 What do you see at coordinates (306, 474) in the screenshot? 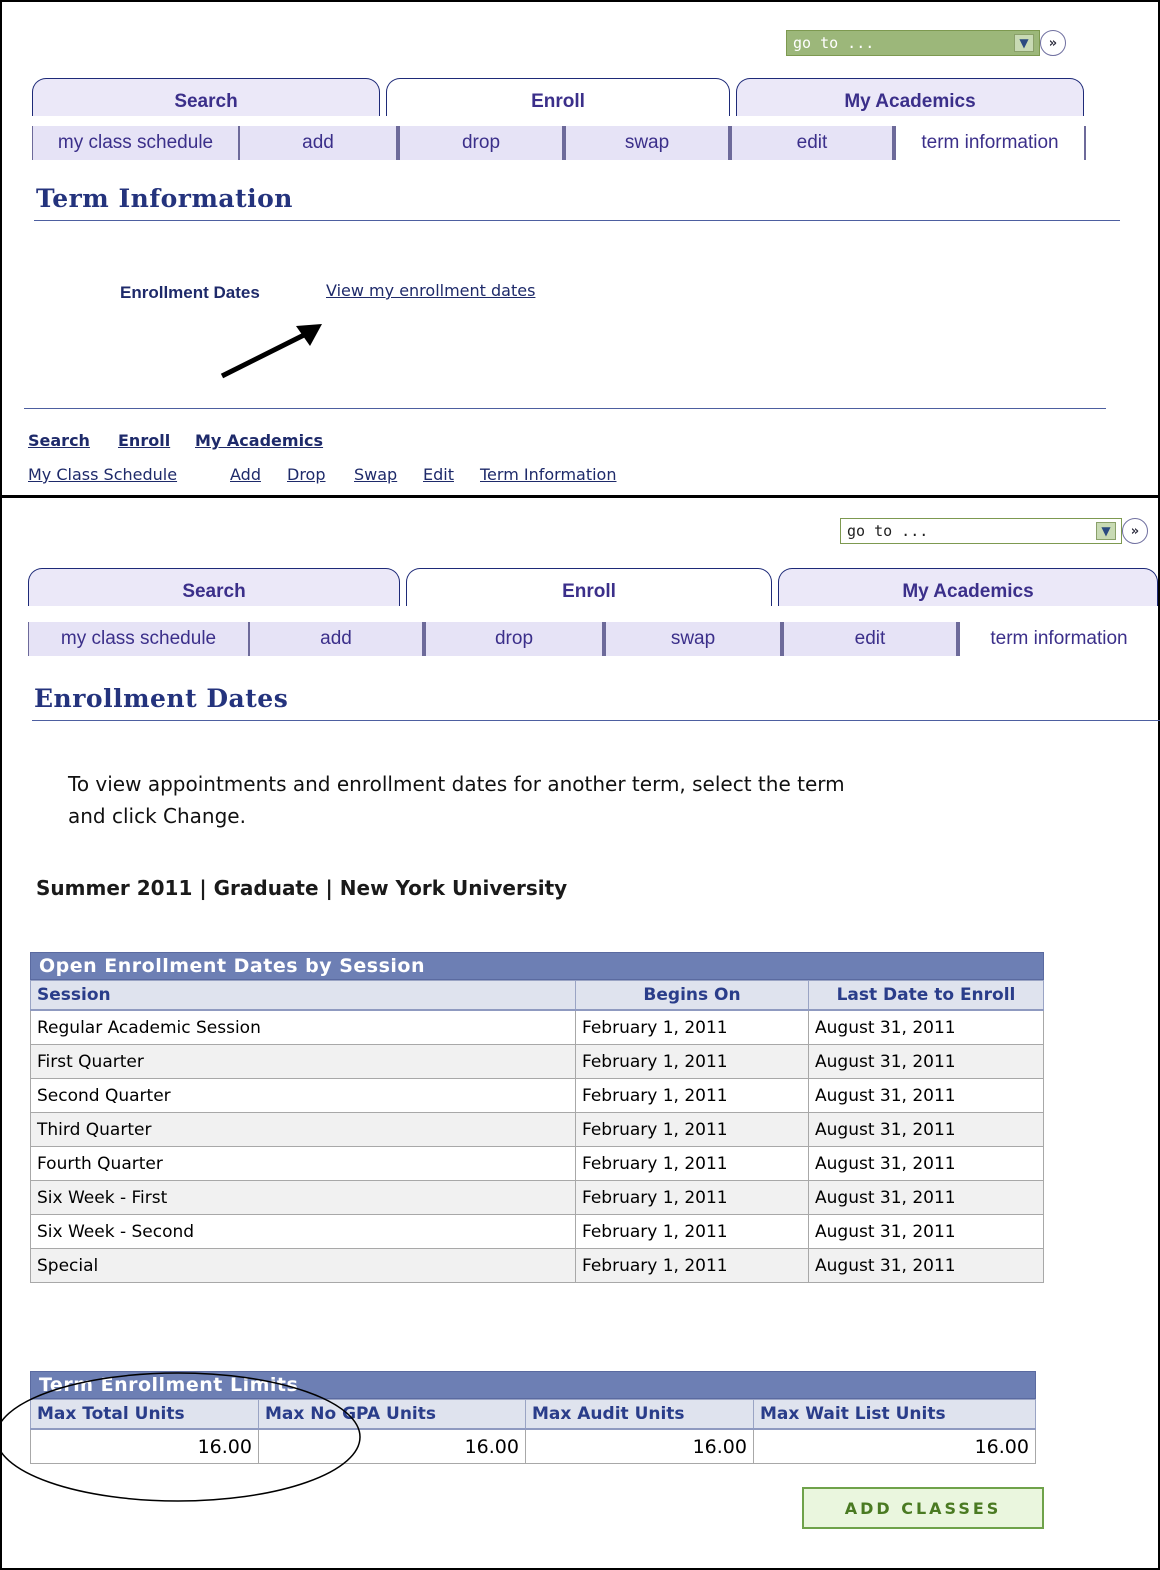
I see `footer-link-drop: Drop` at bounding box center [306, 474].